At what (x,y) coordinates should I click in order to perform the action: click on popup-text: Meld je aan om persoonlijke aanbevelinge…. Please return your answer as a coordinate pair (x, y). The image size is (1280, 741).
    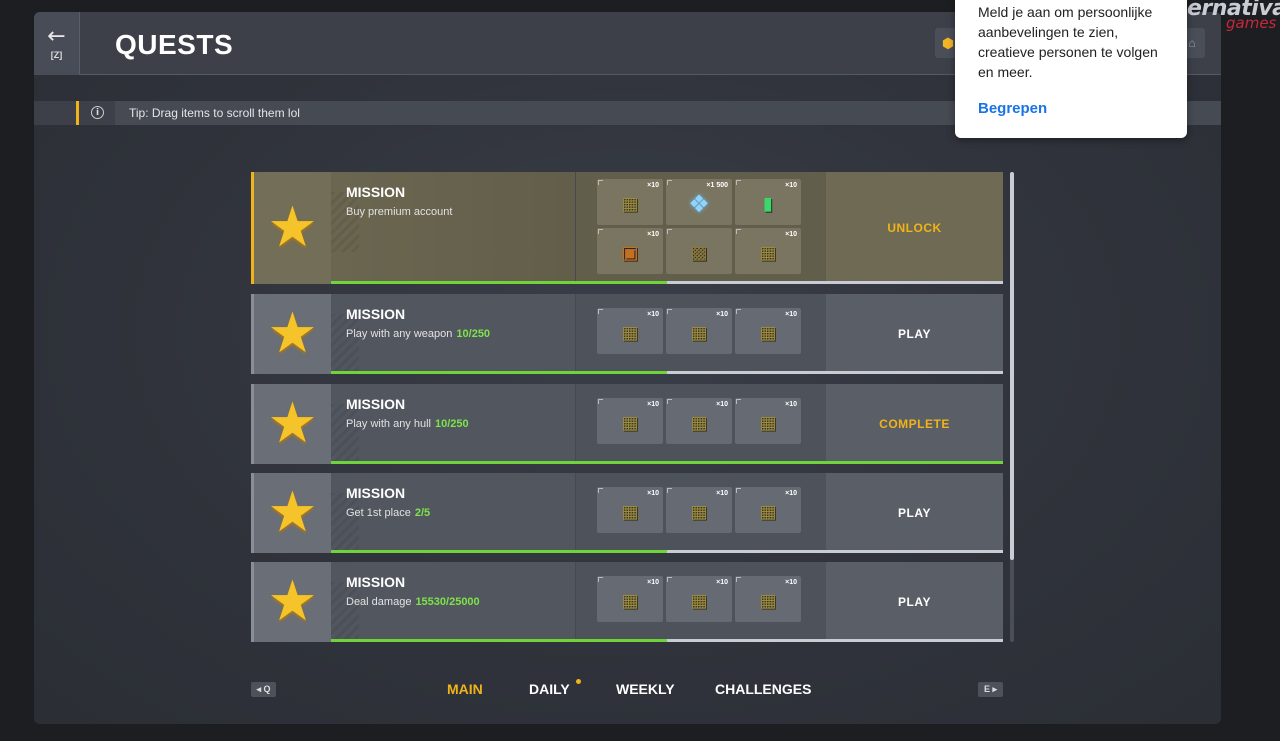
    Looking at the image, I should click on (1068, 42).